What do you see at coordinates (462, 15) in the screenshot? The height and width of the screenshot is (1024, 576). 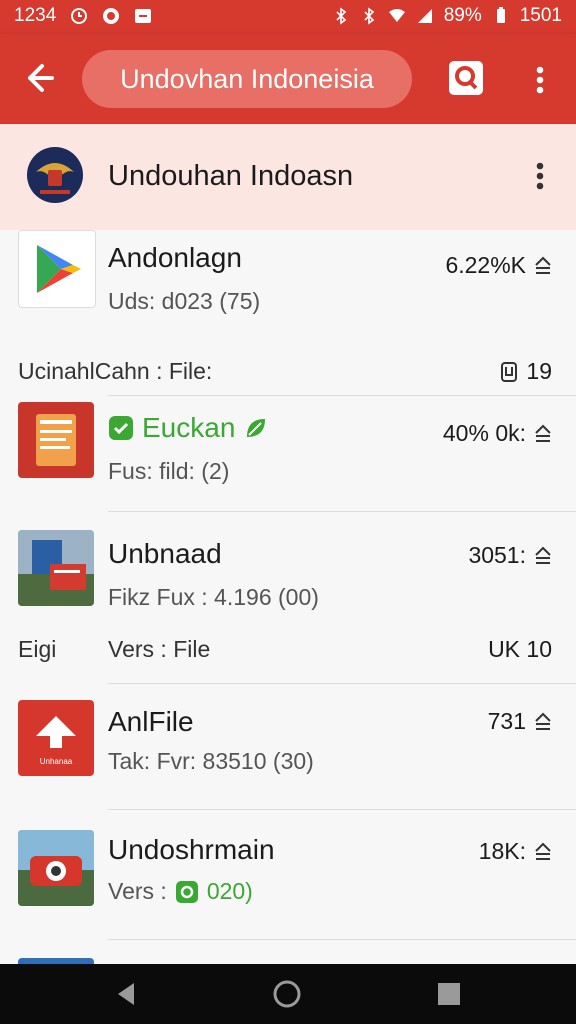 I see `battery-percent: 89%` at bounding box center [462, 15].